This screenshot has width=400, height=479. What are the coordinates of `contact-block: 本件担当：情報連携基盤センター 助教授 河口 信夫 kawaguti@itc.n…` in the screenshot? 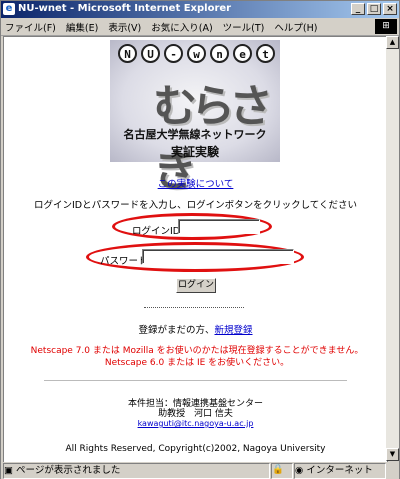 It's located at (195, 414).